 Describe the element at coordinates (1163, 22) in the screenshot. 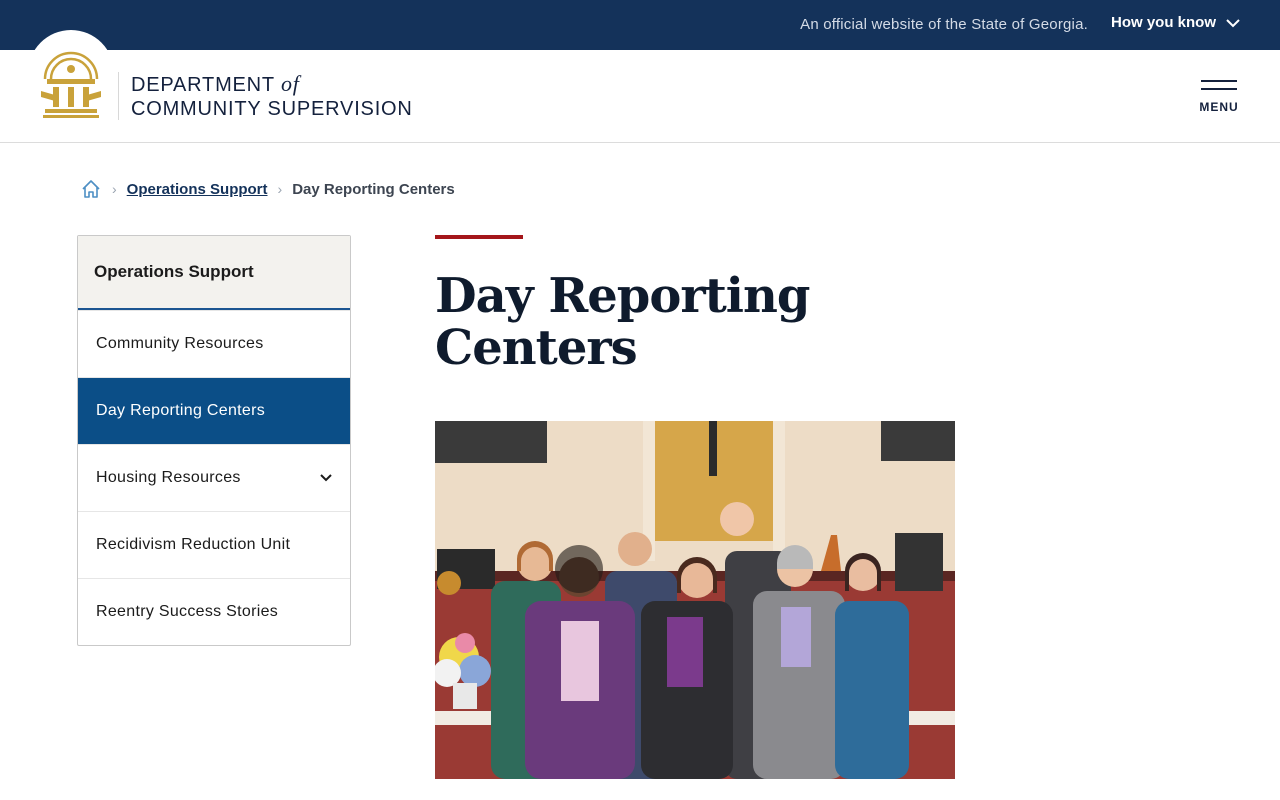

I see `how-you-know-label: How you know` at that location.